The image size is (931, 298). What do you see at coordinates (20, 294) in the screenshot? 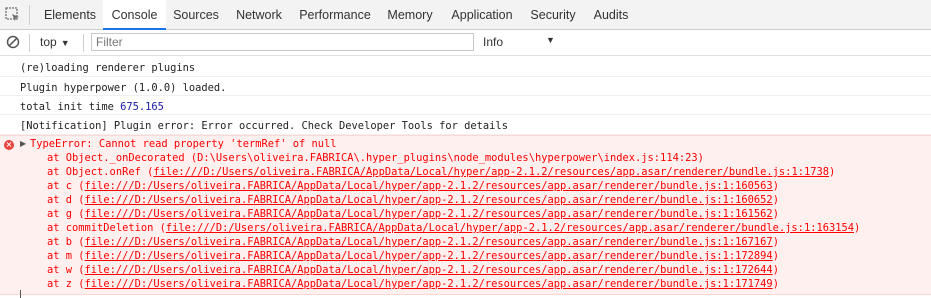
I see `console-prompt-cursor` at bounding box center [20, 294].